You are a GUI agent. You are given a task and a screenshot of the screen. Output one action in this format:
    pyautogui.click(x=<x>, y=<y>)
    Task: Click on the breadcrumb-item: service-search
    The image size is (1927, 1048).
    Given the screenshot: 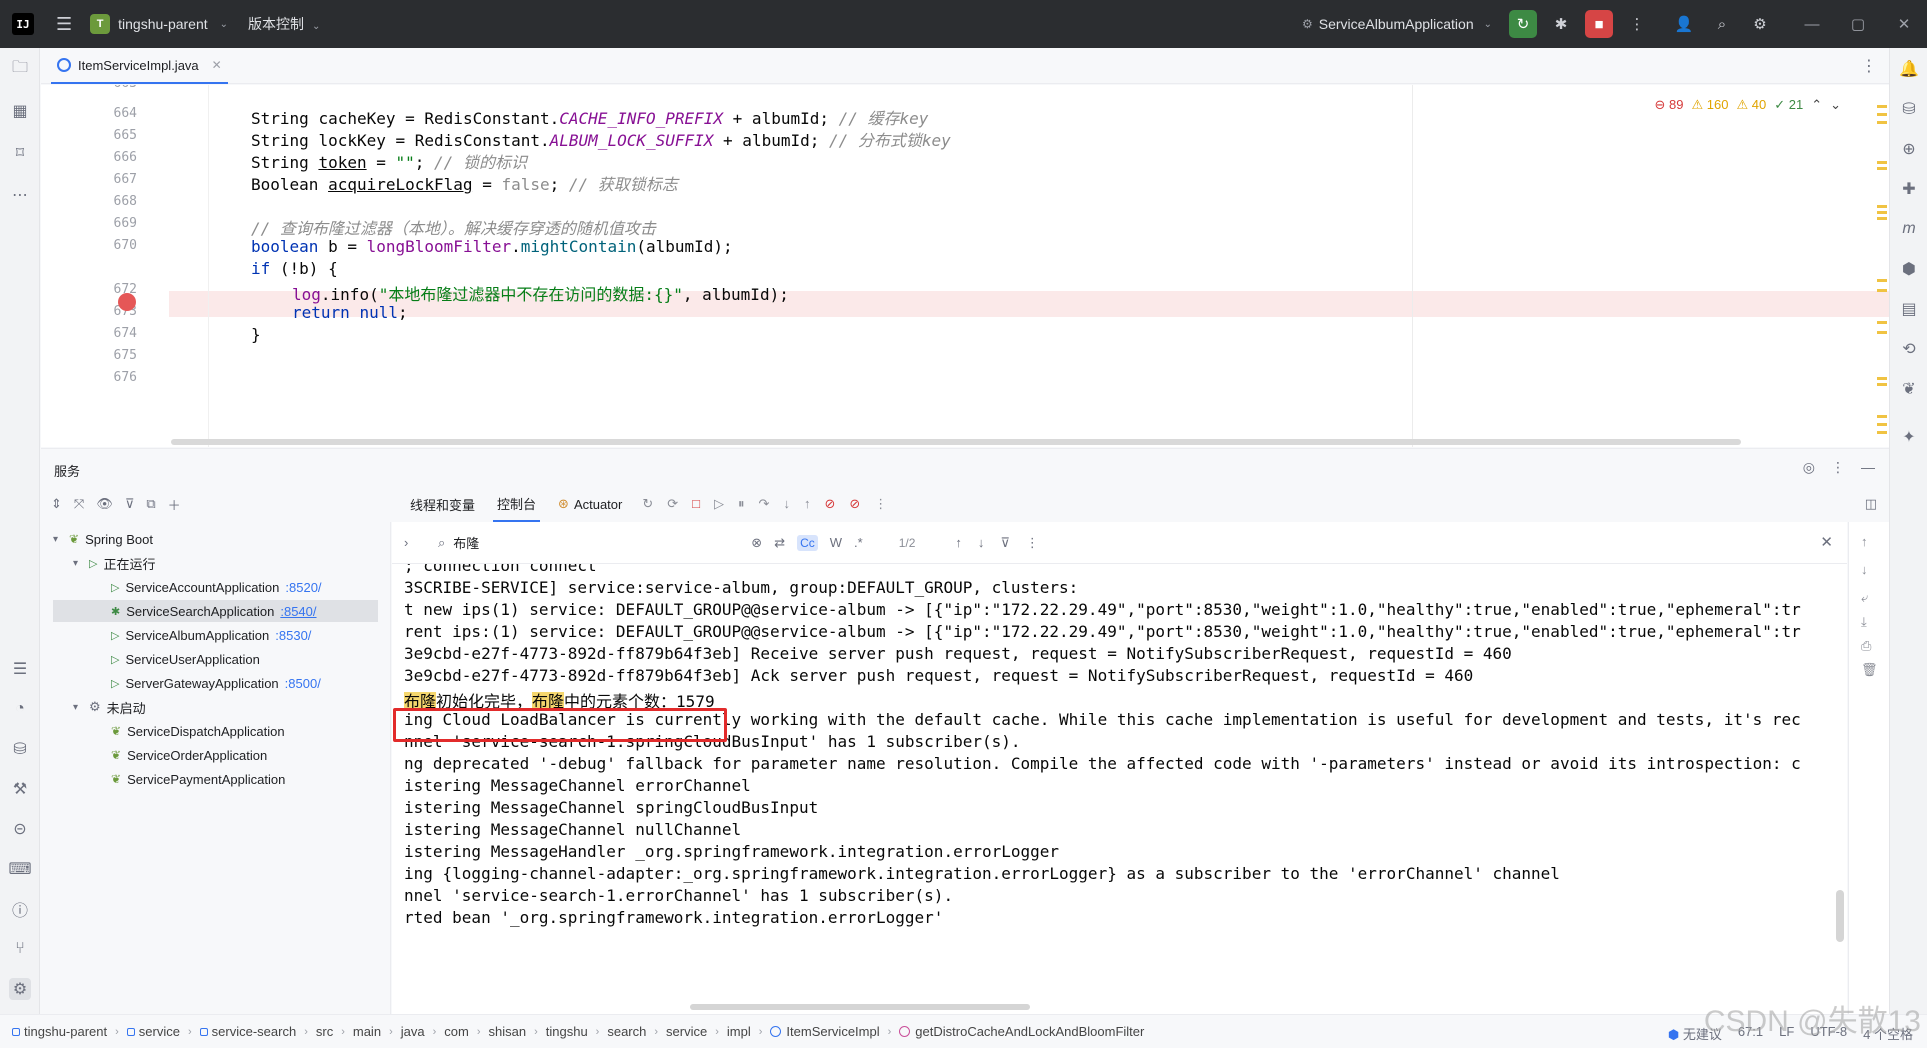 What is the action you would take?
    pyautogui.click(x=254, y=1031)
    